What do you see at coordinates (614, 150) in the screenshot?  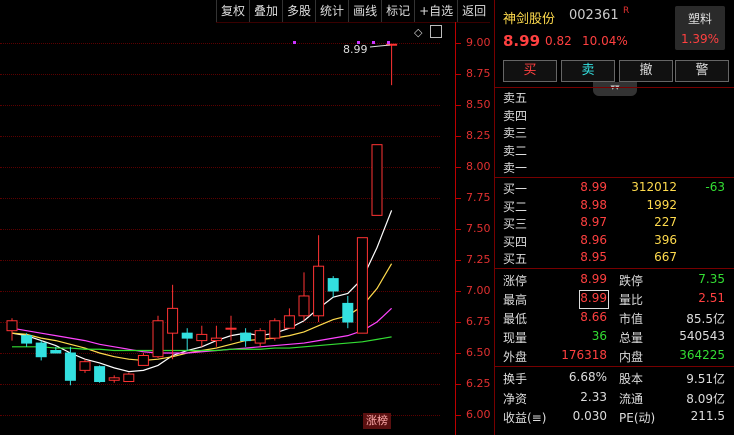 I see `ask-row: 卖二` at bounding box center [614, 150].